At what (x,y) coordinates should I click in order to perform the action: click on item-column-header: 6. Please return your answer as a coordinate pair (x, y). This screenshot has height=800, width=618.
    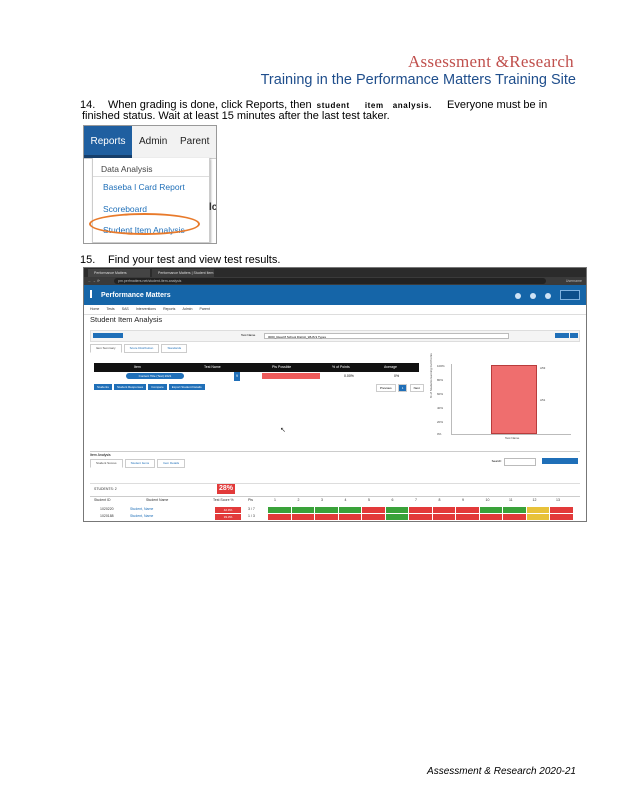
    Looking at the image, I should click on (393, 500).